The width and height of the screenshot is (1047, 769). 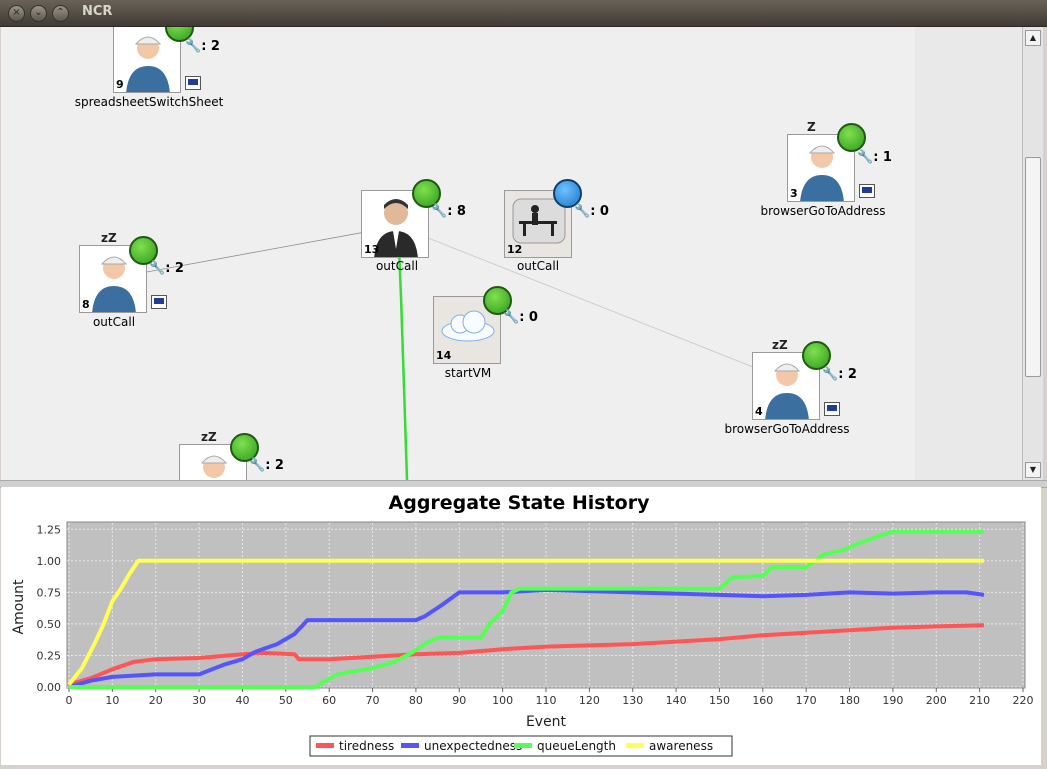 I want to click on legend-swatch-tiredness, so click(x=325, y=745).